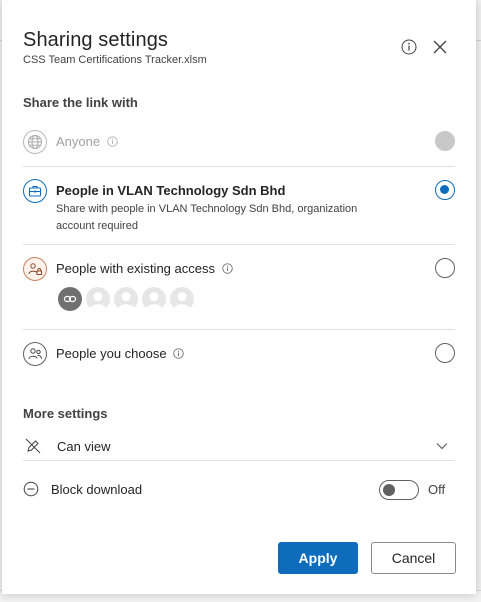 The image size is (481, 602). I want to click on option-existing-access-label: People with existing access, so click(144, 268).